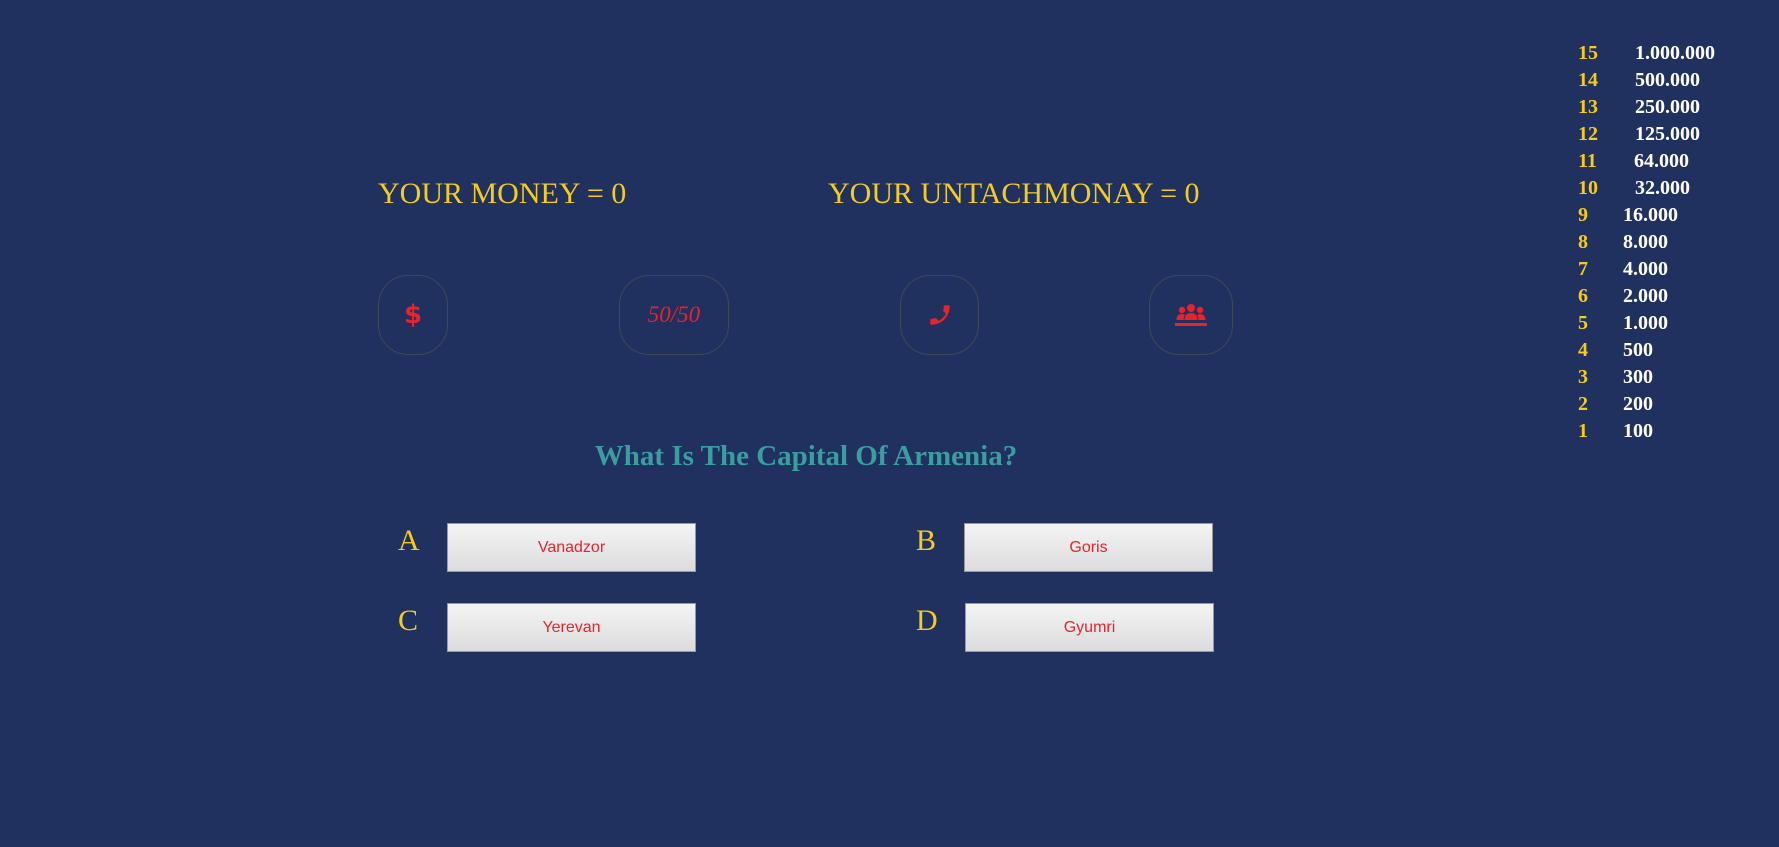 This screenshot has height=847, width=1779. I want to click on prize-level-number: 15, so click(1588, 53).